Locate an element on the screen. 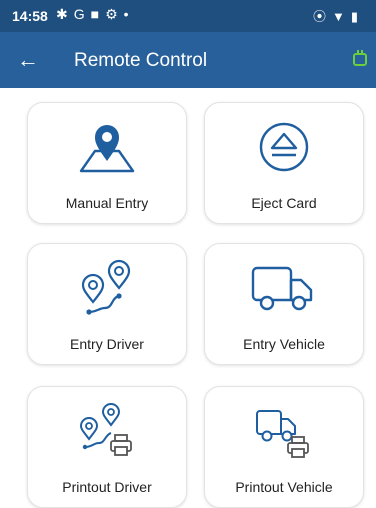 The width and height of the screenshot is (376, 508). back-button: ← is located at coordinates (28, 60).